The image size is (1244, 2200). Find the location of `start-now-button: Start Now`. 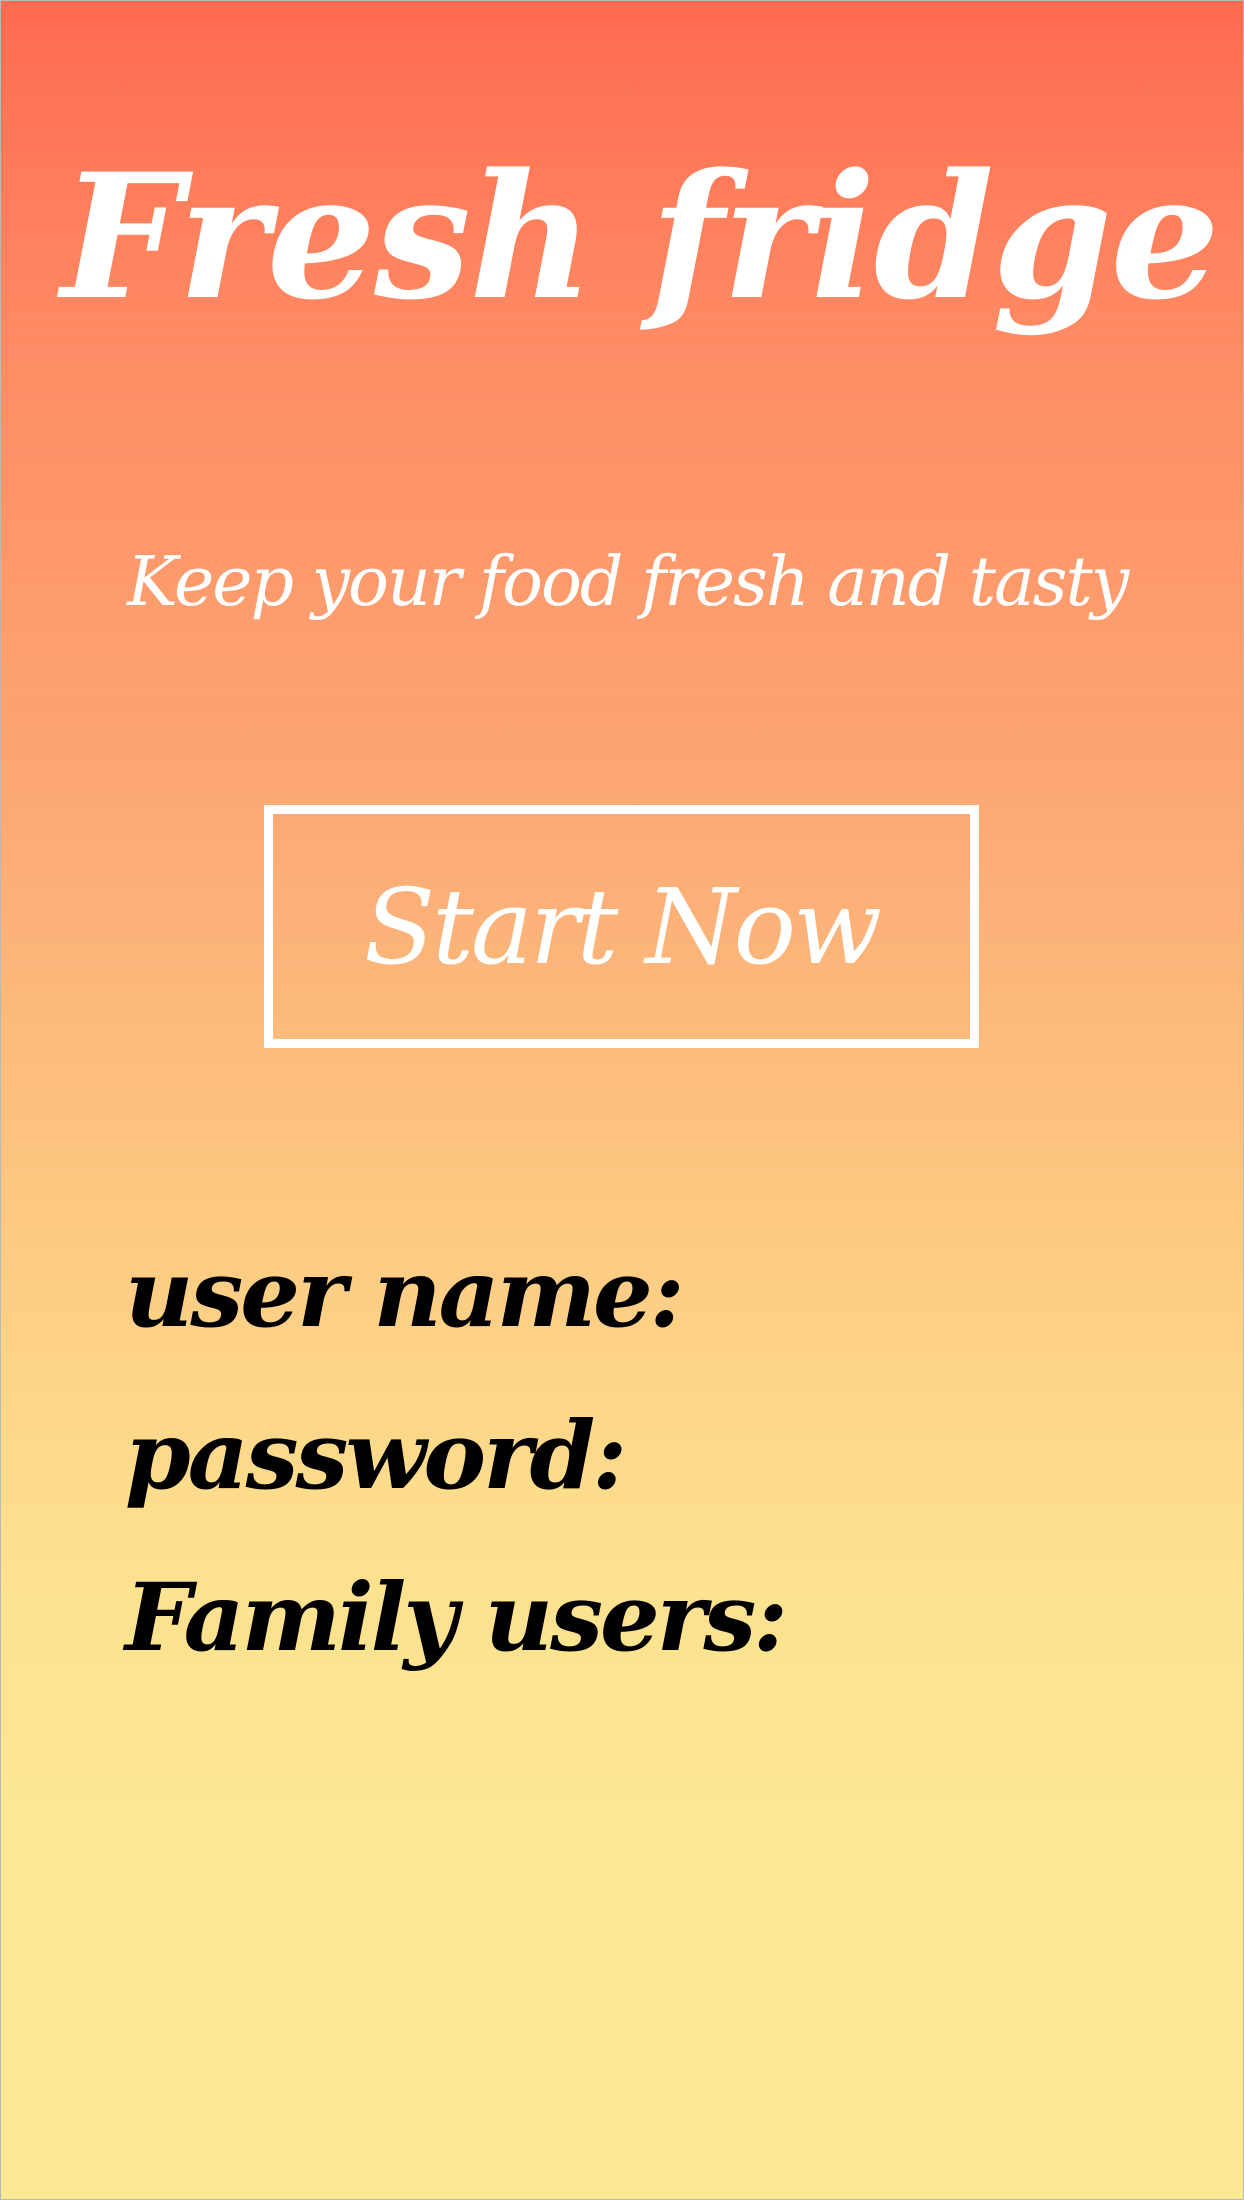

start-now-button: Start Now is located at coordinates (621, 926).